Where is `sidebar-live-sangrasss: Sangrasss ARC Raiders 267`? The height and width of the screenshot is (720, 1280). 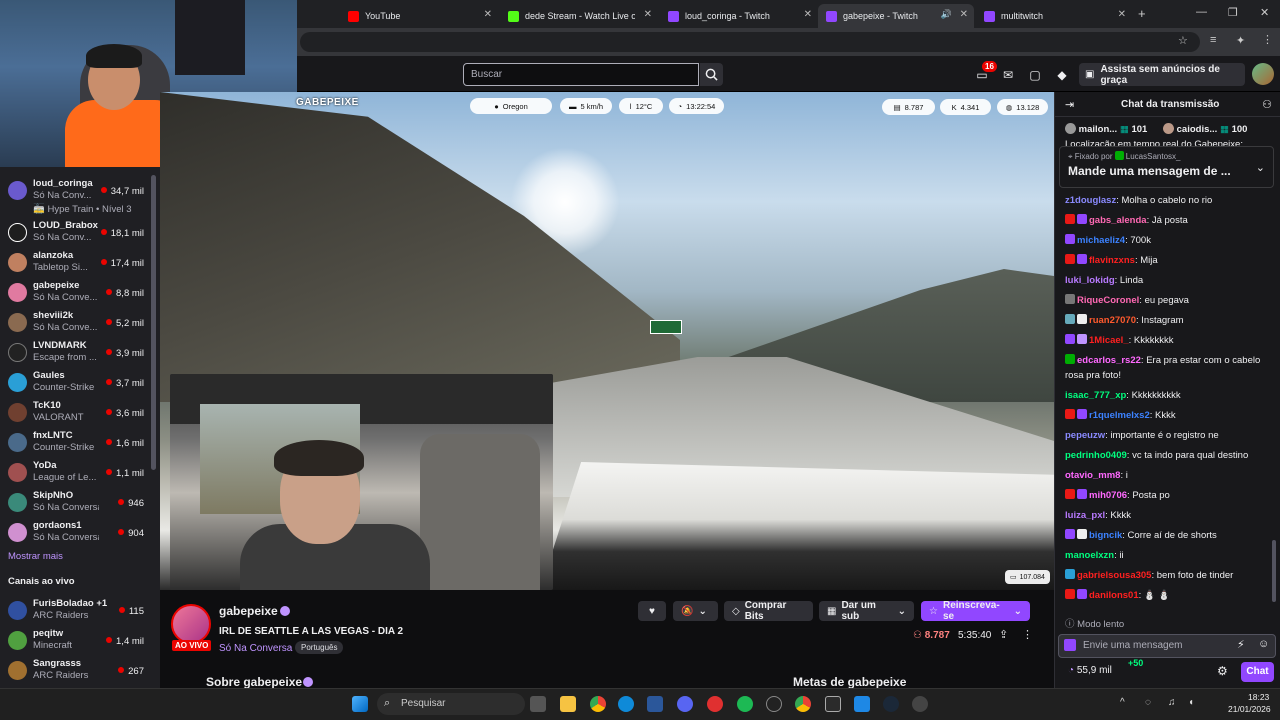
sidebar-live-sangrasss: Sangrasss ARC Raiders 267 is located at coordinates (76, 671).